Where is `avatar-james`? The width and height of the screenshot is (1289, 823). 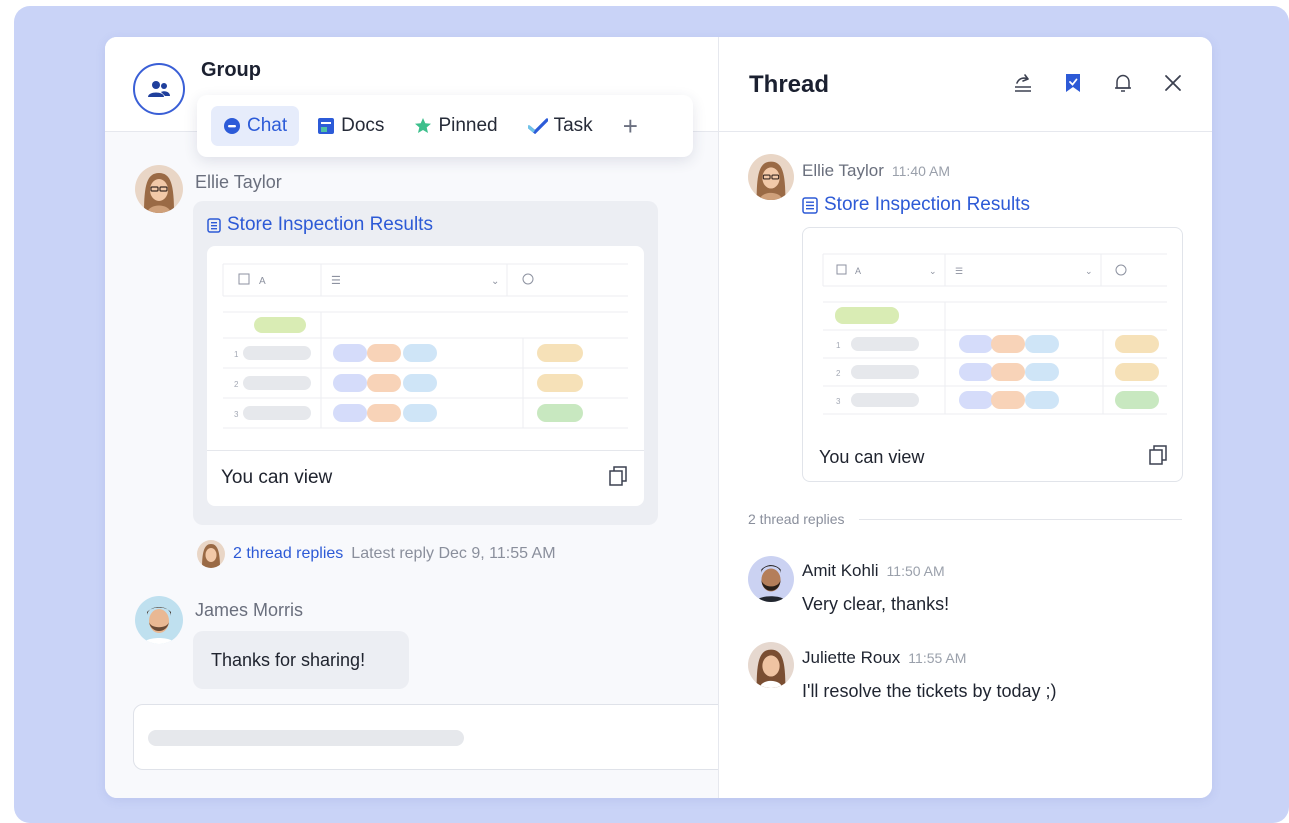
avatar-james is located at coordinates (159, 620).